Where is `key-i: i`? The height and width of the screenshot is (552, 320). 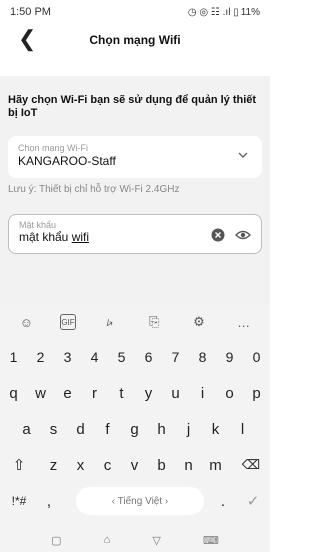 key-i: i is located at coordinates (202, 393).